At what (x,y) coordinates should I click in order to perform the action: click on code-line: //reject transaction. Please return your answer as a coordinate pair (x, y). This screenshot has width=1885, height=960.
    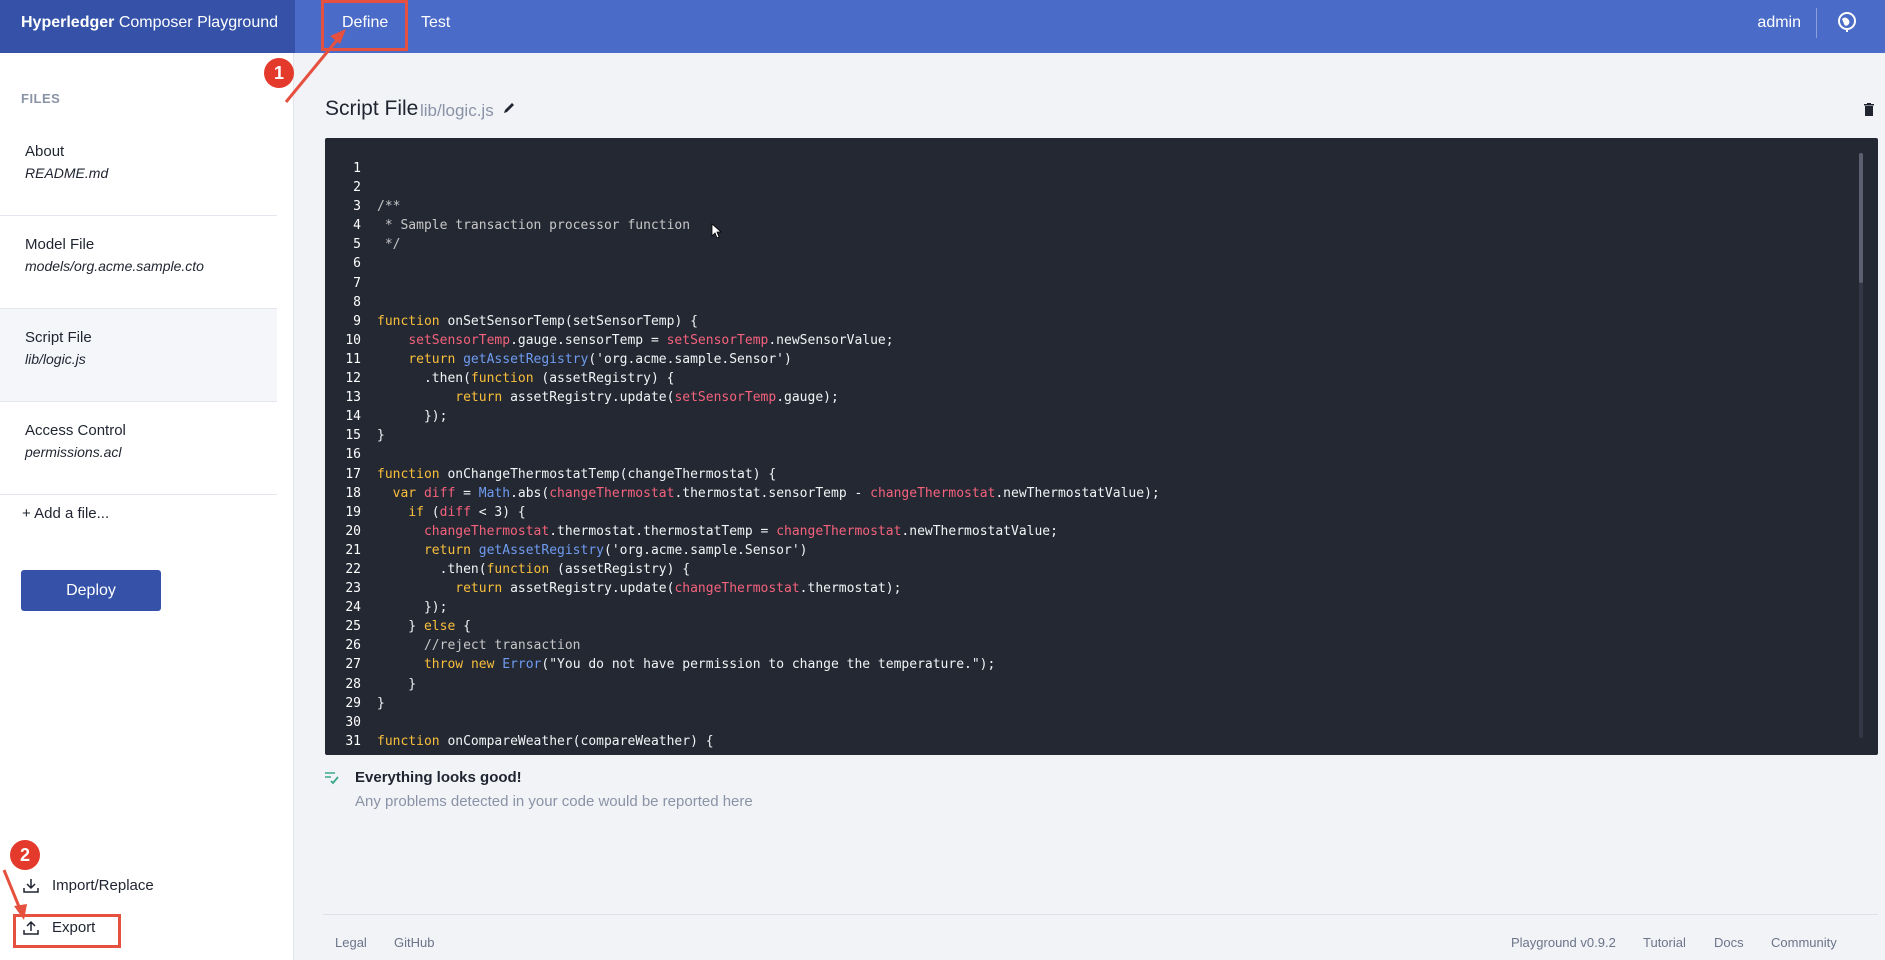
    Looking at the image, I should click on (768, 645).